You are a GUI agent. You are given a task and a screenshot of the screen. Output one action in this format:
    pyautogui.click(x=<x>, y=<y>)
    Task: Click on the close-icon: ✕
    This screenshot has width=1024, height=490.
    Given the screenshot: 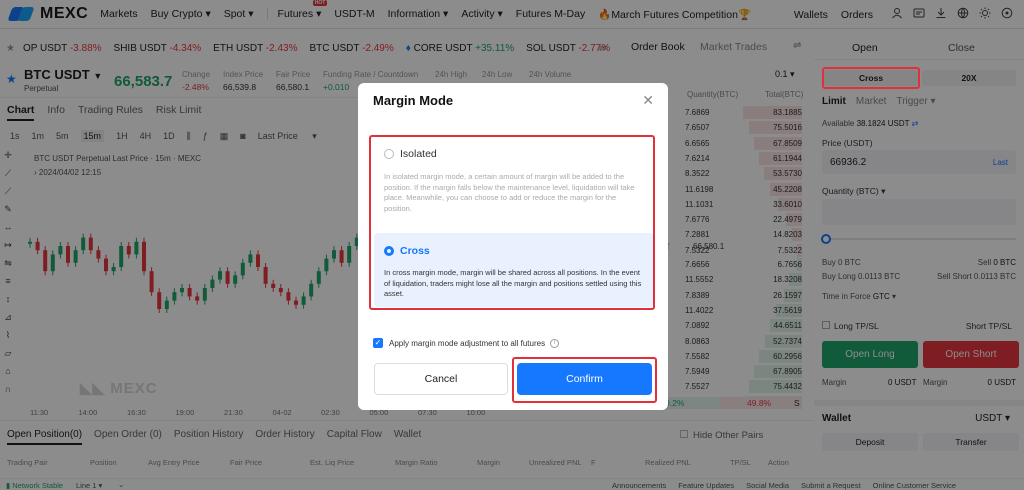 What is the action you would take?
    pyautogui.click(x=648, y=100)
    